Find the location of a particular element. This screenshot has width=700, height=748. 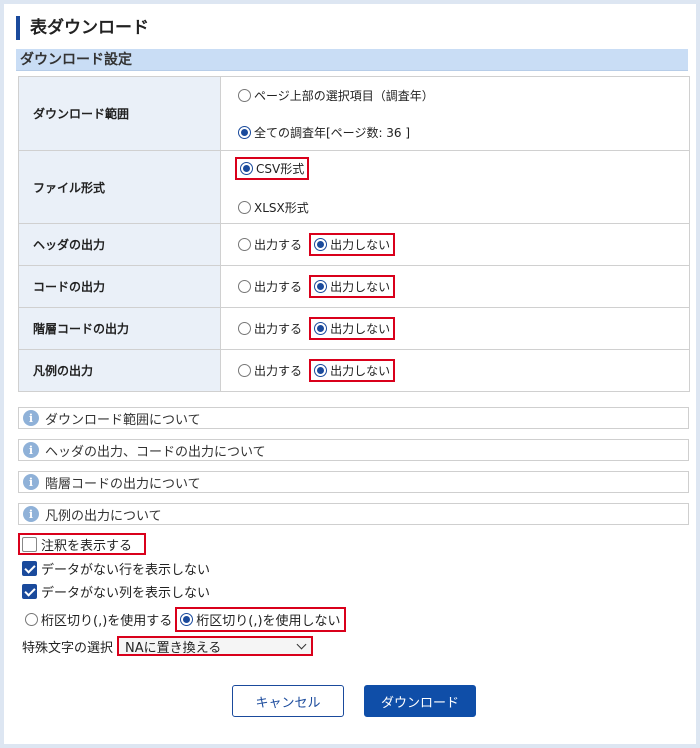

code-output-options: 出力する 出力しない is located at coordinates (455, 286).